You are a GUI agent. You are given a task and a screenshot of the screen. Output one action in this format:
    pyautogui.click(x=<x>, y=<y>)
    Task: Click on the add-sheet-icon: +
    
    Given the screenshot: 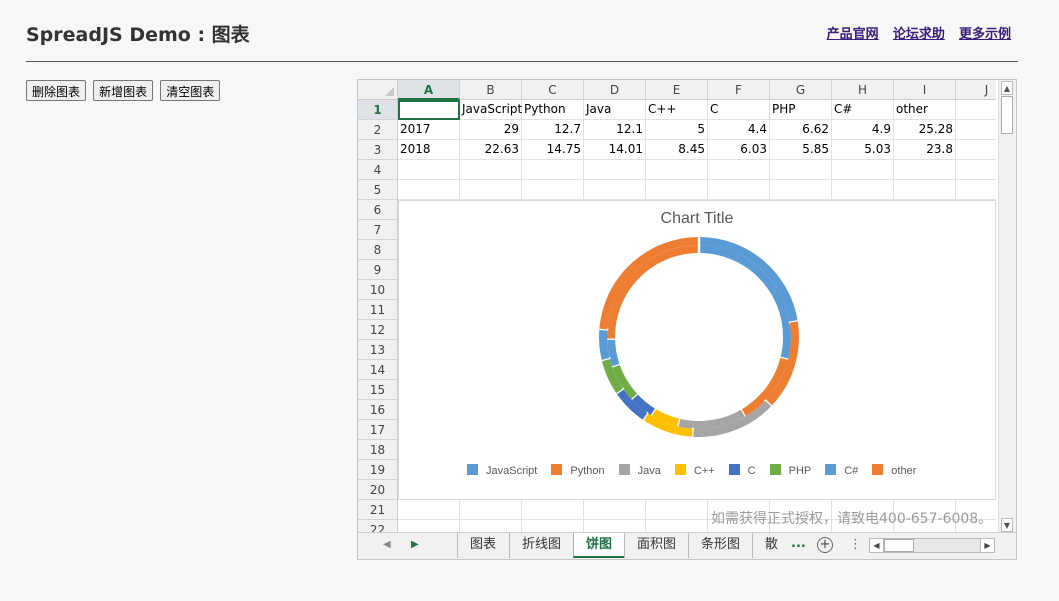 What is the action you would take?
    pyautogui.click(x=825, y=545)
    